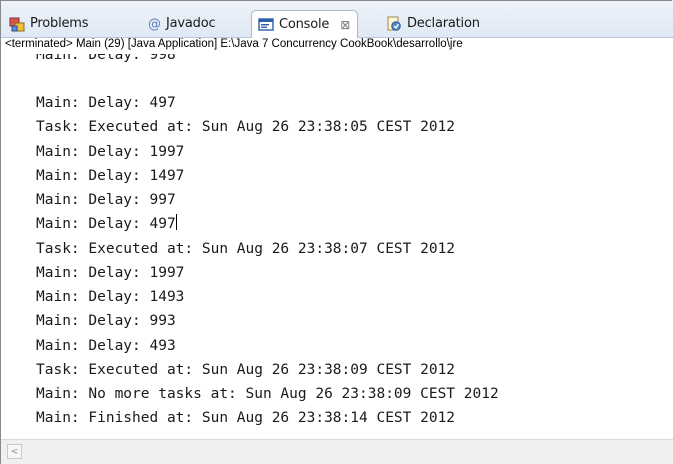 The height and width of the screenshot is (464, 673). I want to click on text-caret, so click(176, 222).